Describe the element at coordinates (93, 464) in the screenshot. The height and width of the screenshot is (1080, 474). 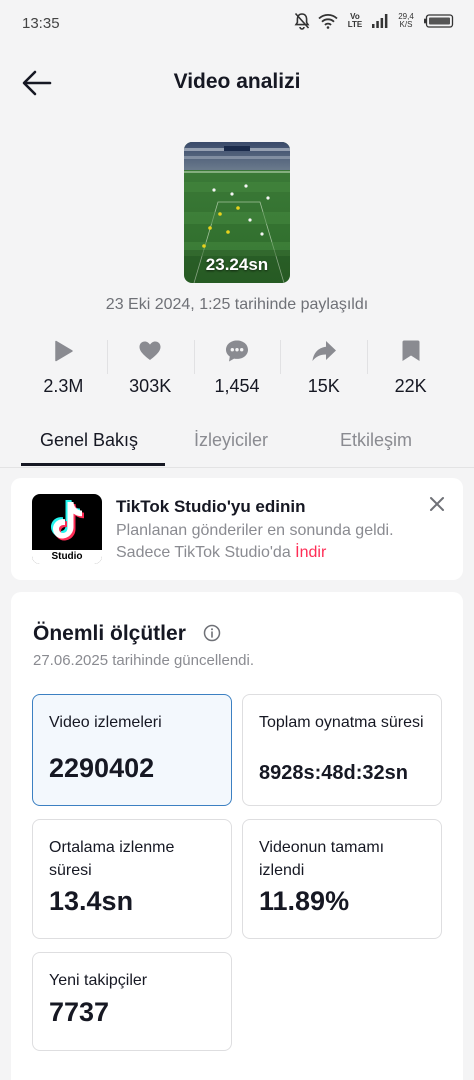
I see `tab-indicator` at that location.